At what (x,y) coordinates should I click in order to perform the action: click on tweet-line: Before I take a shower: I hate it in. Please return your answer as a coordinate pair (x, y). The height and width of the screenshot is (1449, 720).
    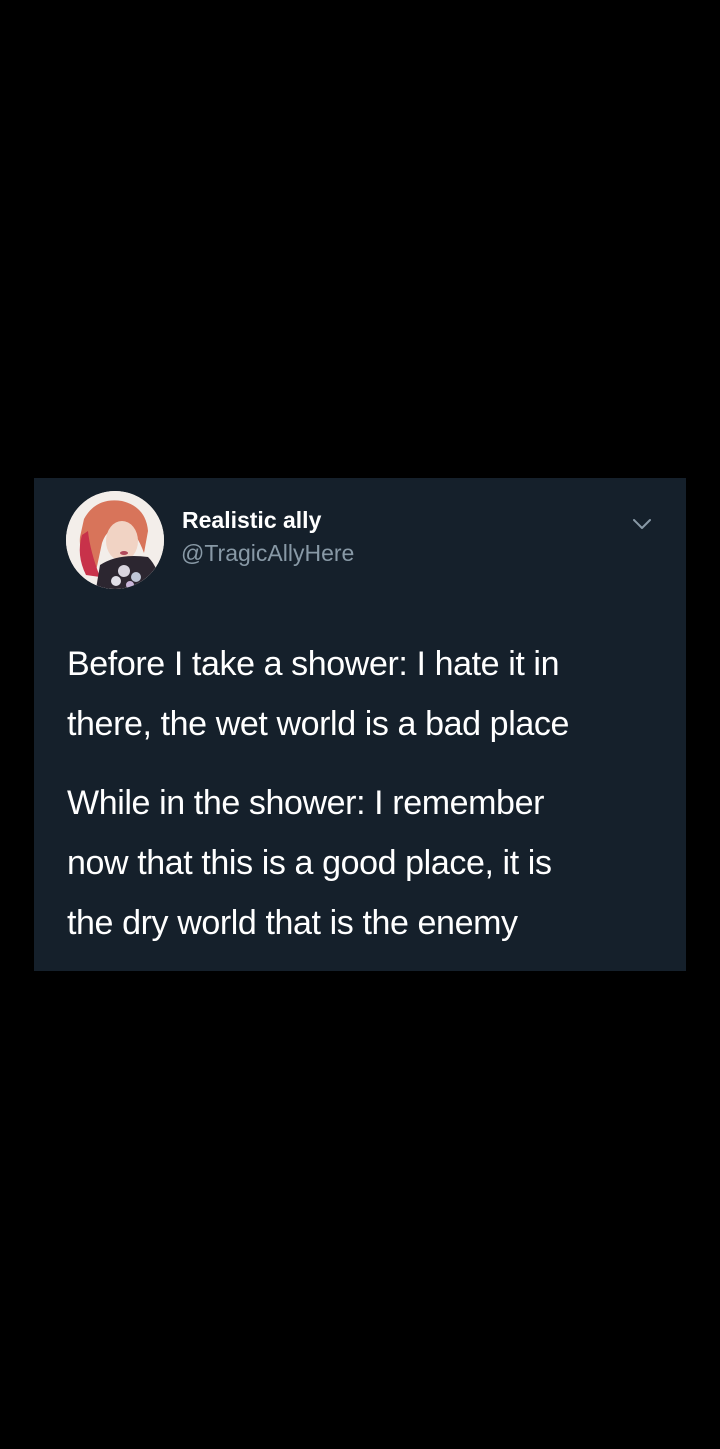
    Looking at the image, I should click on (313, 664).